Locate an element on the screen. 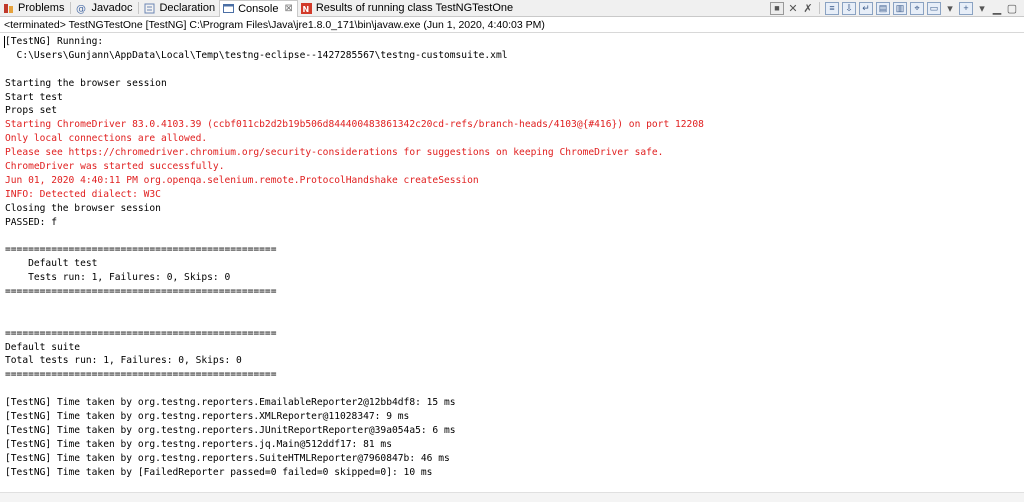  tab-label: Javadoc is located at coordinates (112, 8).